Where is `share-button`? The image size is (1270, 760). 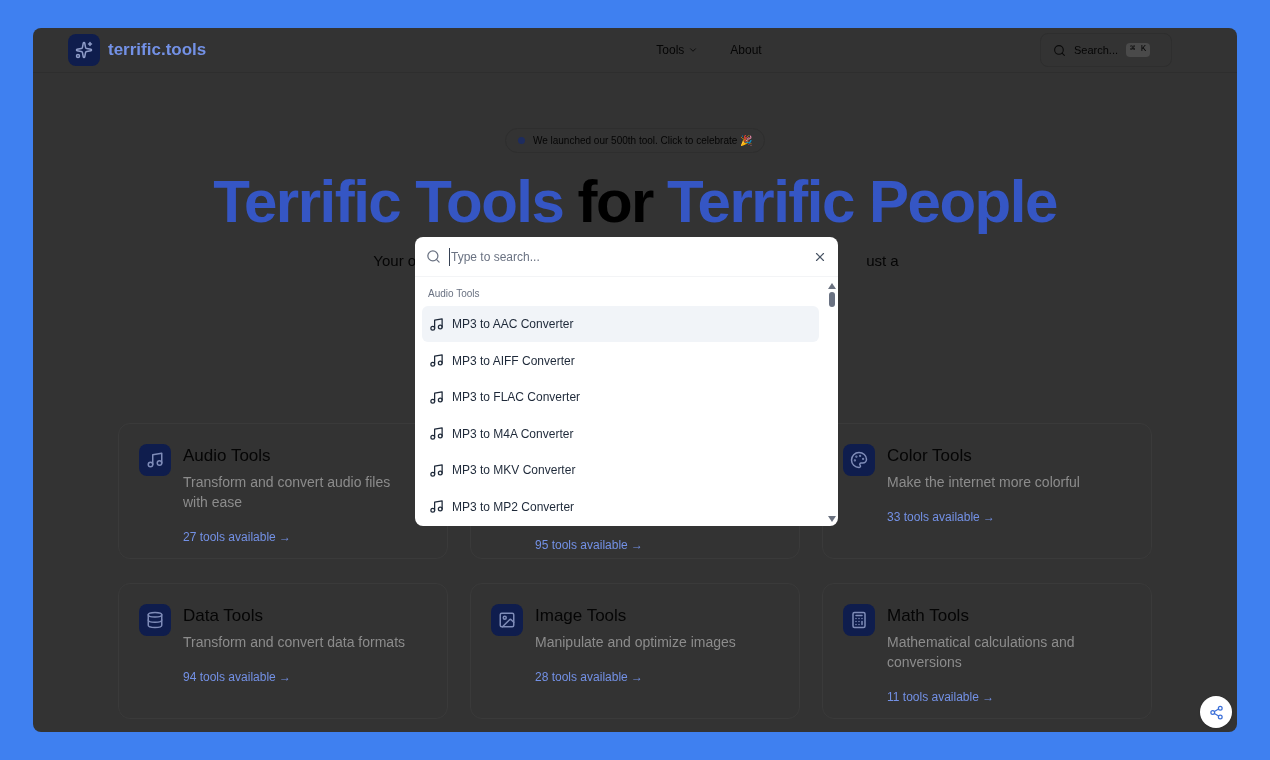 share-button is located at coordinates (1216, 712).